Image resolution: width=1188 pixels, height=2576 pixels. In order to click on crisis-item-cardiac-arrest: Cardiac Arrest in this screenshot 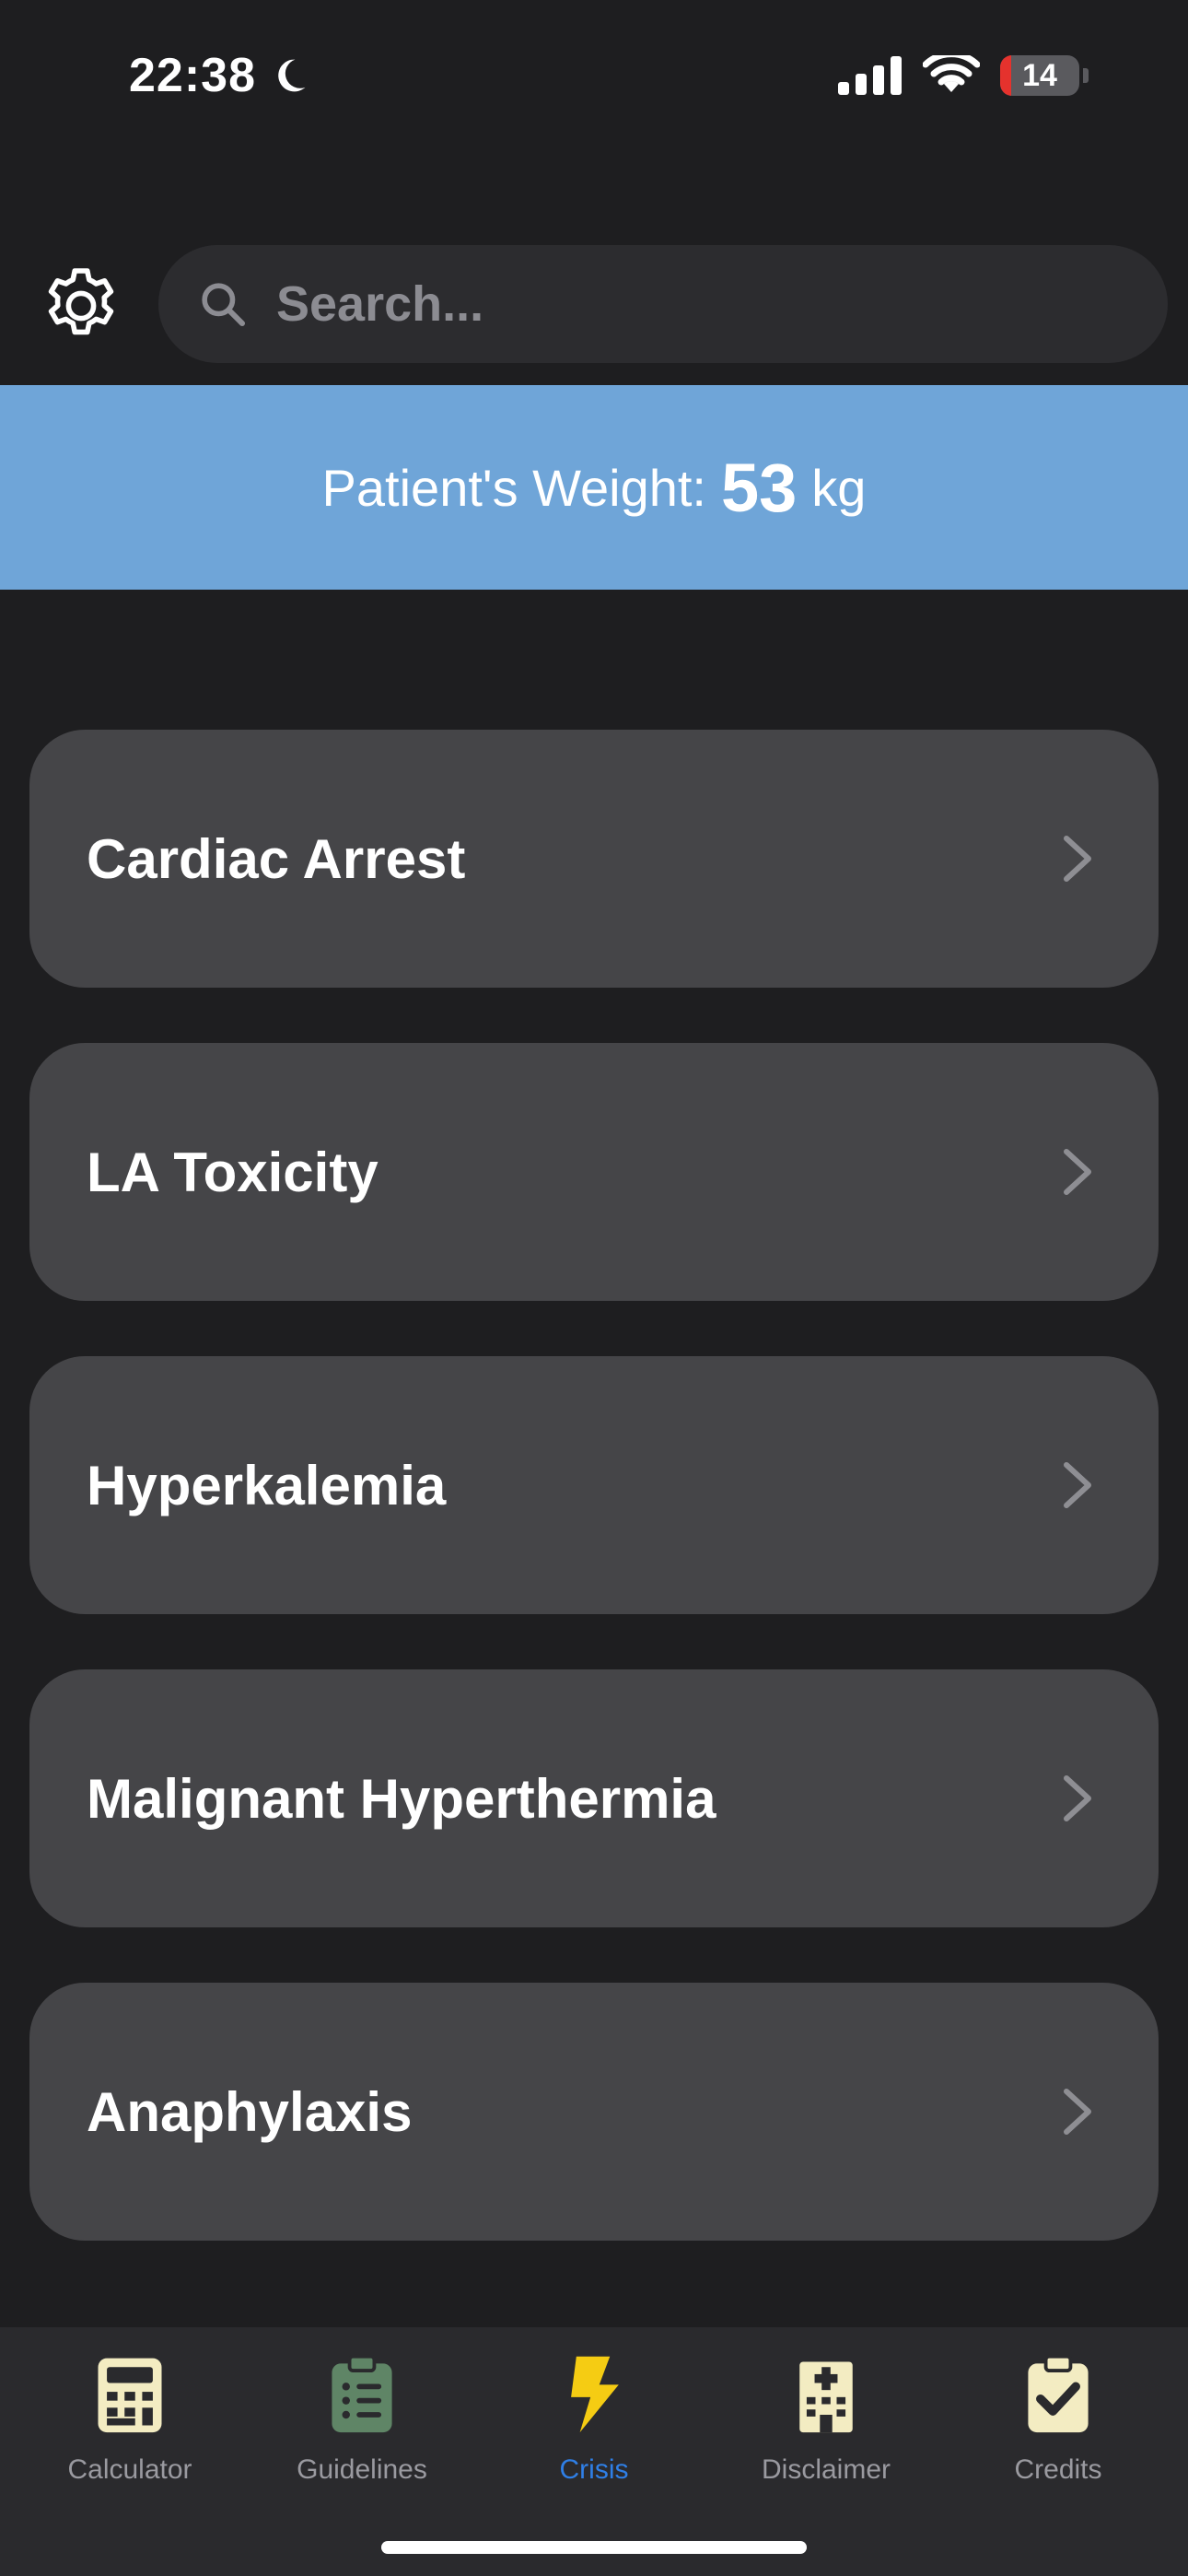, I will do `click(594, 859)`.